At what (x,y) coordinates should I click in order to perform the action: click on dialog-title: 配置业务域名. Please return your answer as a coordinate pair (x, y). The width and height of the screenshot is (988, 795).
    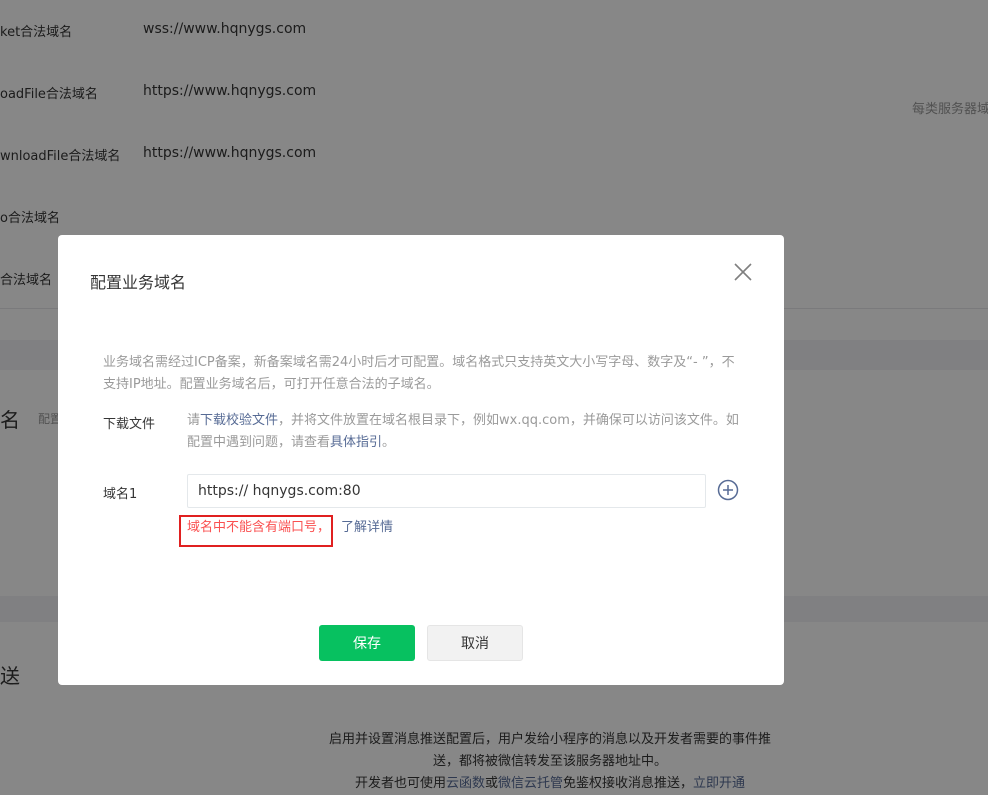
    Looking at the image, I should click on (138, 282).